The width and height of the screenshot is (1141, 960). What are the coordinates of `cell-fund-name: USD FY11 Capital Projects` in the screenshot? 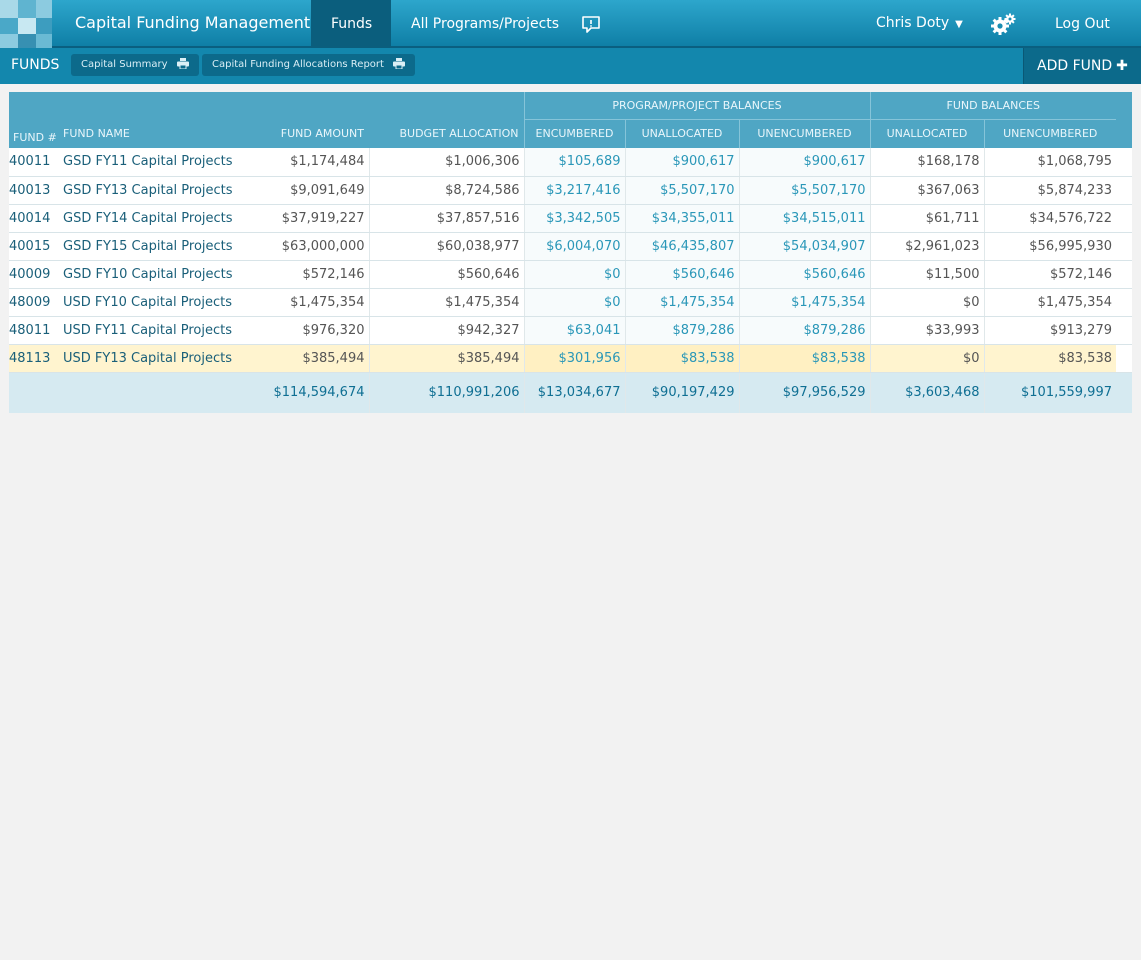 It's located at (158, 330).